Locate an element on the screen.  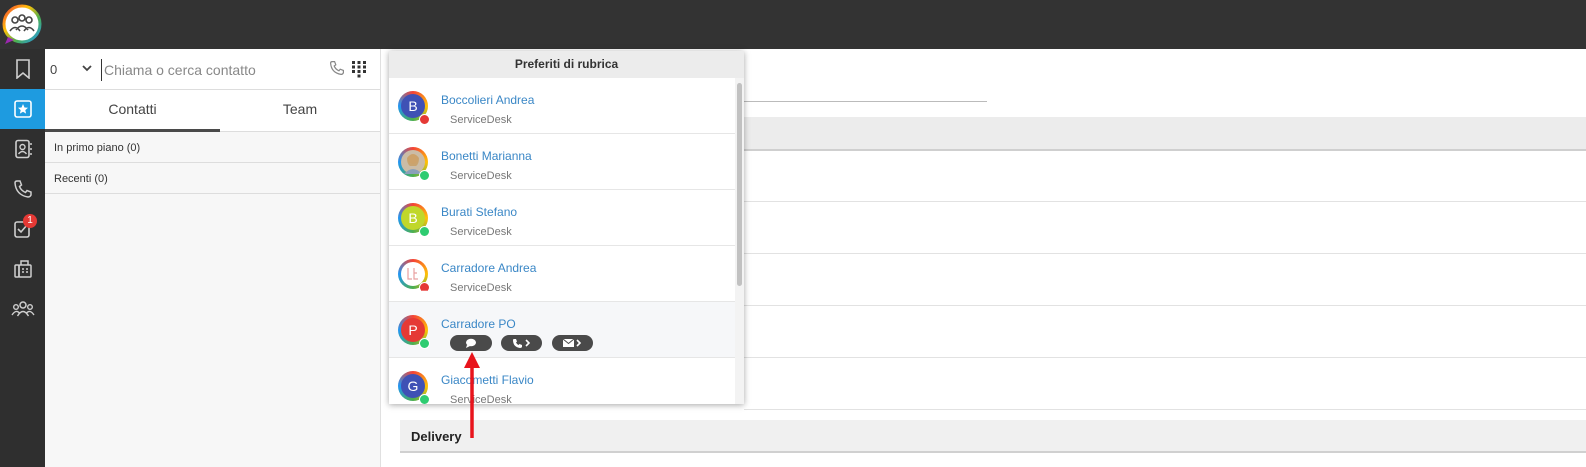
section-recenti: Recenti (0) is located at coordinates (212, 179).